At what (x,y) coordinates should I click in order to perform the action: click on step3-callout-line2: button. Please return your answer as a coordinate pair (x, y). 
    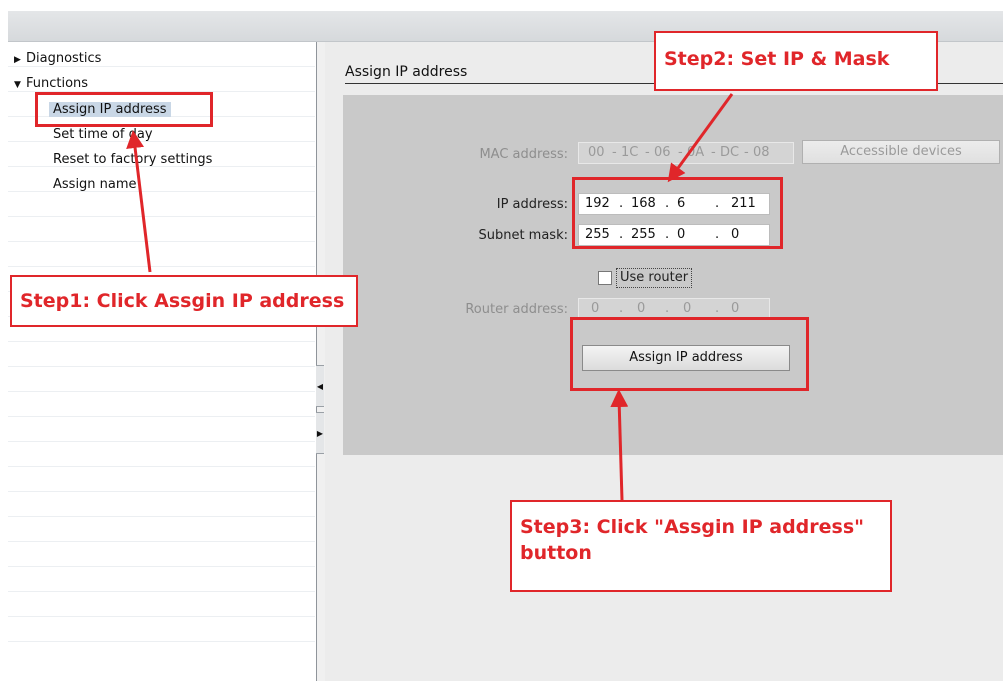
    Looking at the image, I should click on (556, 553).